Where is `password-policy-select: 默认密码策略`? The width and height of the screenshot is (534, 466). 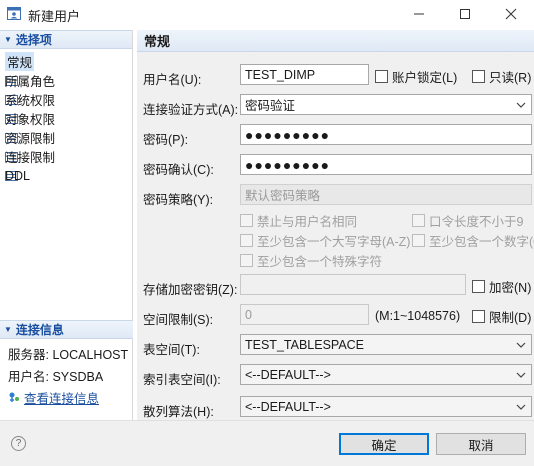
password-policy-select: 默认密码策略 is located at coordinates (386, 194).